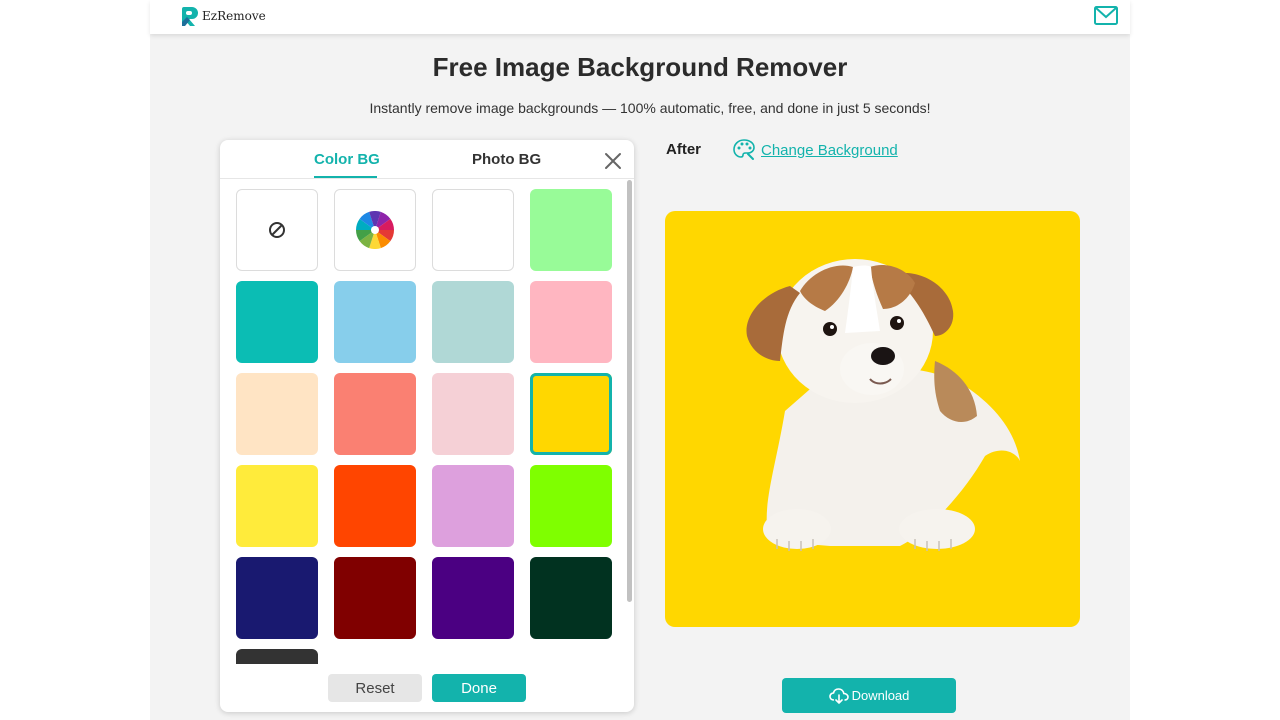  I want to click on swatch-no-background, so click(277, 230).